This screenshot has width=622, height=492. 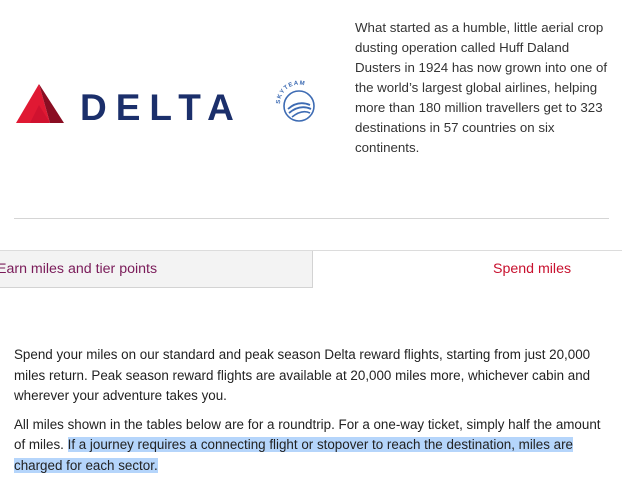 I want to click on miles-tabs: Earn miles and tier points Spend miles, so click(x=311, y=269).